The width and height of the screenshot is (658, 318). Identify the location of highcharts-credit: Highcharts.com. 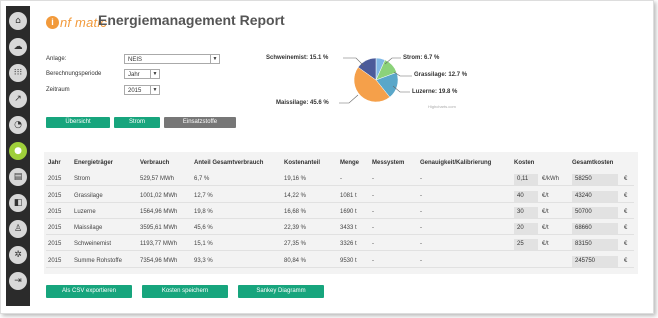
(442, 106).